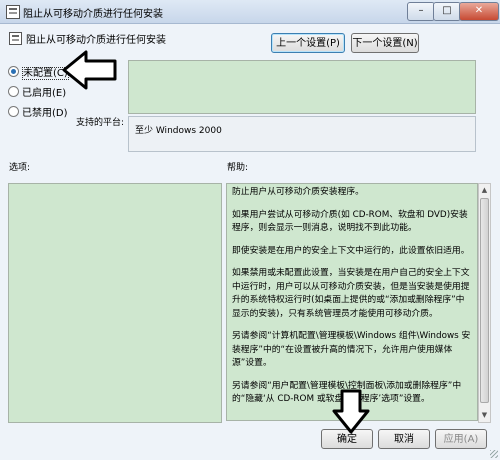 The image size is (500, 460). I want to click on radio-enabled: 已启用(E), so click(37, 91).